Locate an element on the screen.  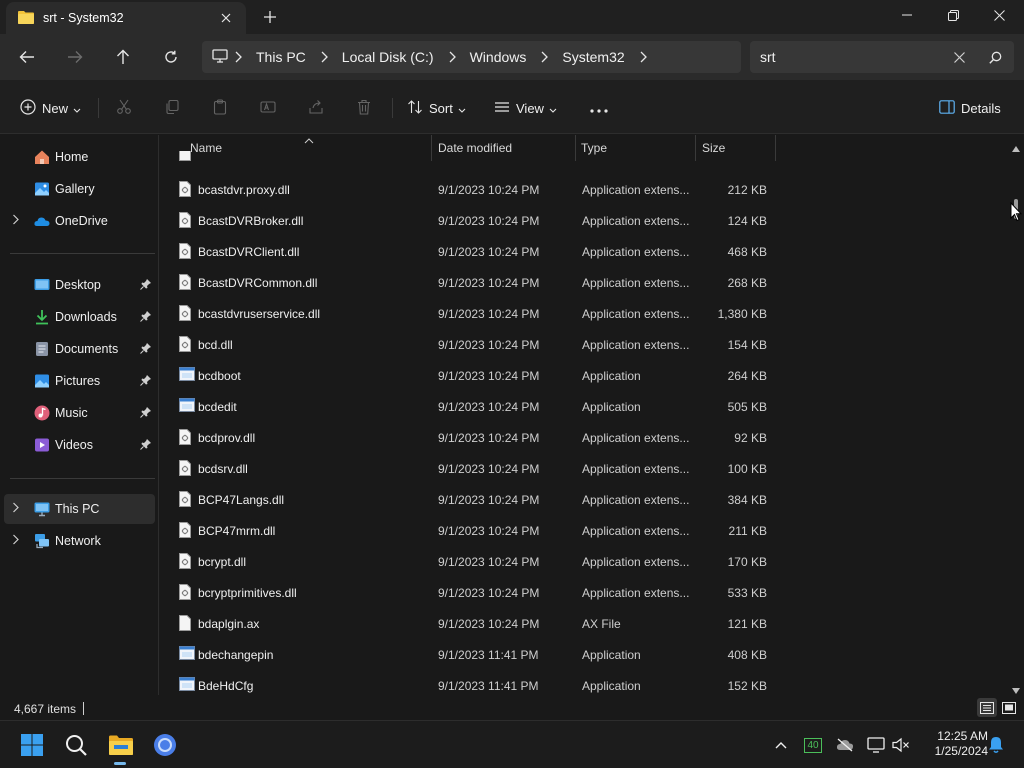
rename-button is located at coordinates (268, 108).